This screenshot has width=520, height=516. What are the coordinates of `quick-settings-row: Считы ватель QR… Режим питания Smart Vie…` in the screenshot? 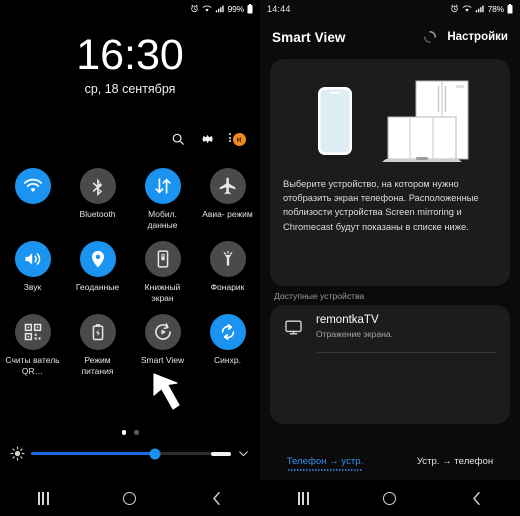 It's located at (130, 345).